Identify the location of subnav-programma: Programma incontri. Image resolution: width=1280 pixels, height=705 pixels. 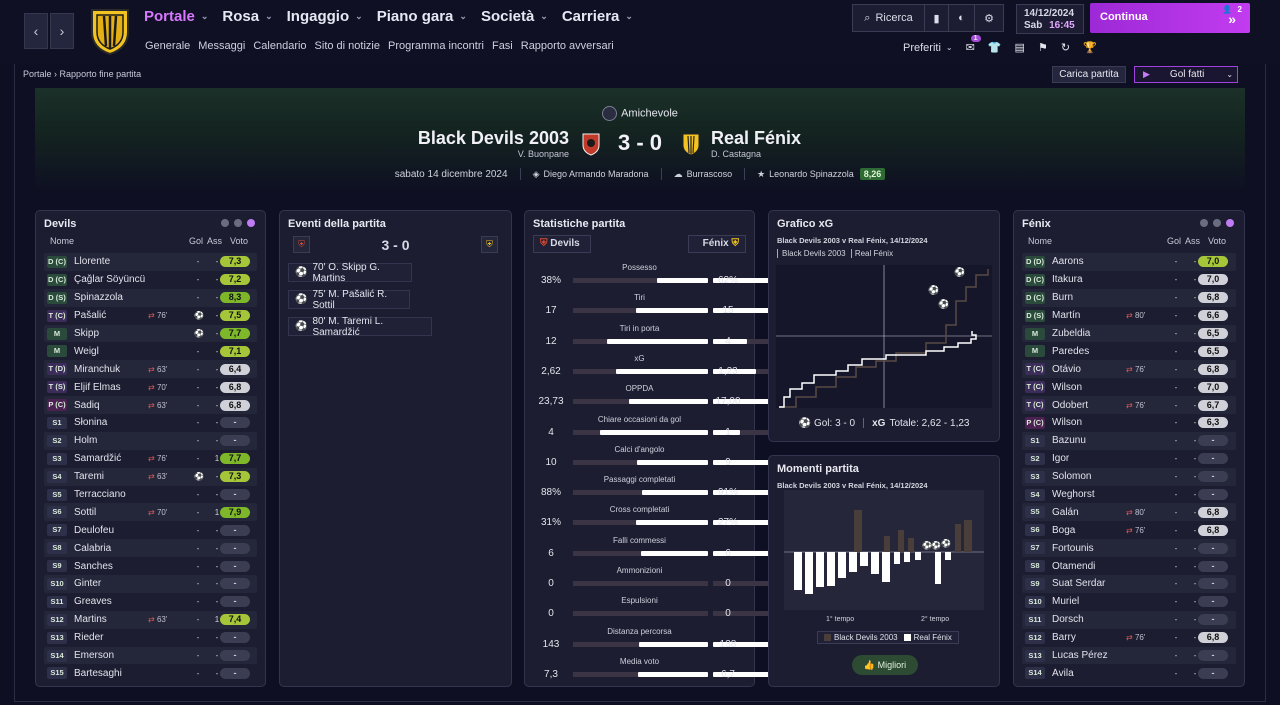
(436, 46).